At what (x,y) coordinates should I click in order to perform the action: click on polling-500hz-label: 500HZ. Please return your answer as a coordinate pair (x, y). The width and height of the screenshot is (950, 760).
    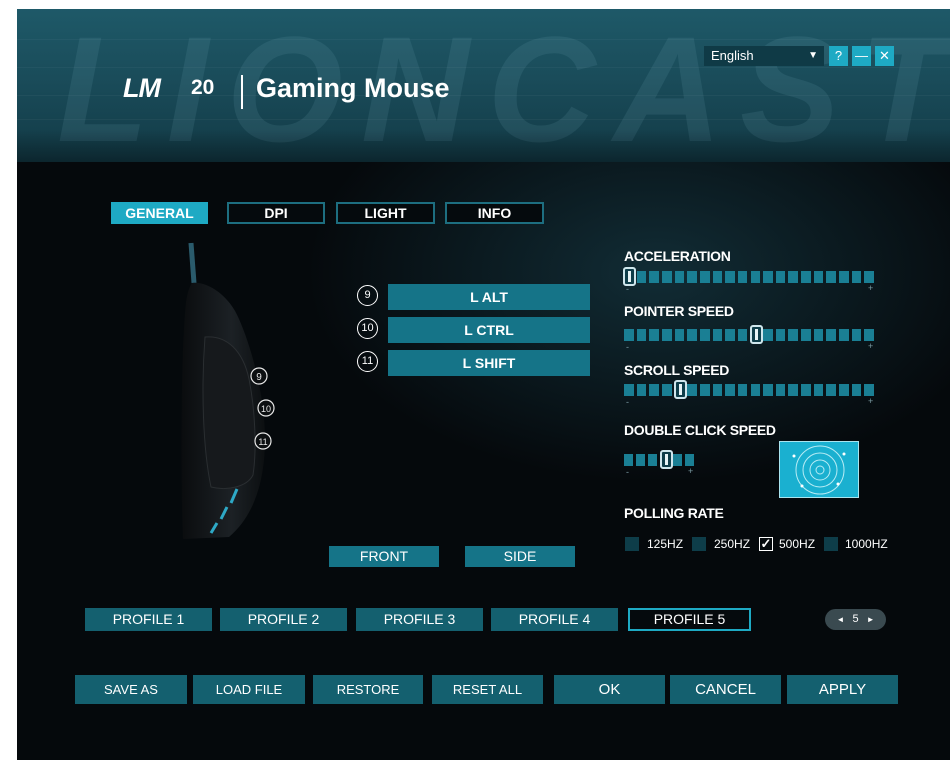
    Looking at the image, I should click on (797, 544).